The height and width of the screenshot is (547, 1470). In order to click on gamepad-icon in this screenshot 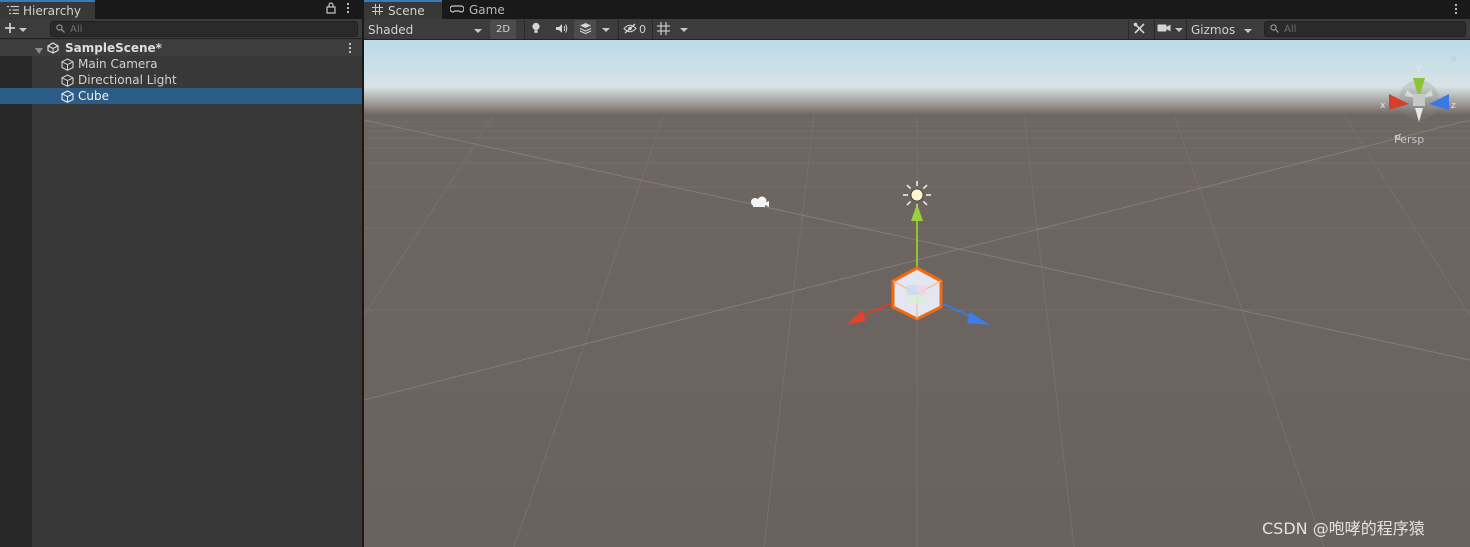, I will do `click(457, 10)`.